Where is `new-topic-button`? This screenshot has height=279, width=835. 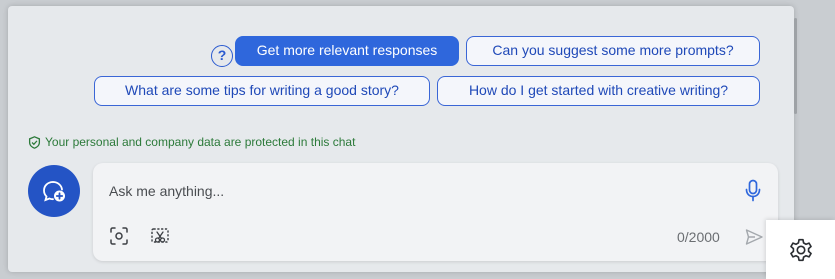
new-topic-button is located at coordinates (54, 191).